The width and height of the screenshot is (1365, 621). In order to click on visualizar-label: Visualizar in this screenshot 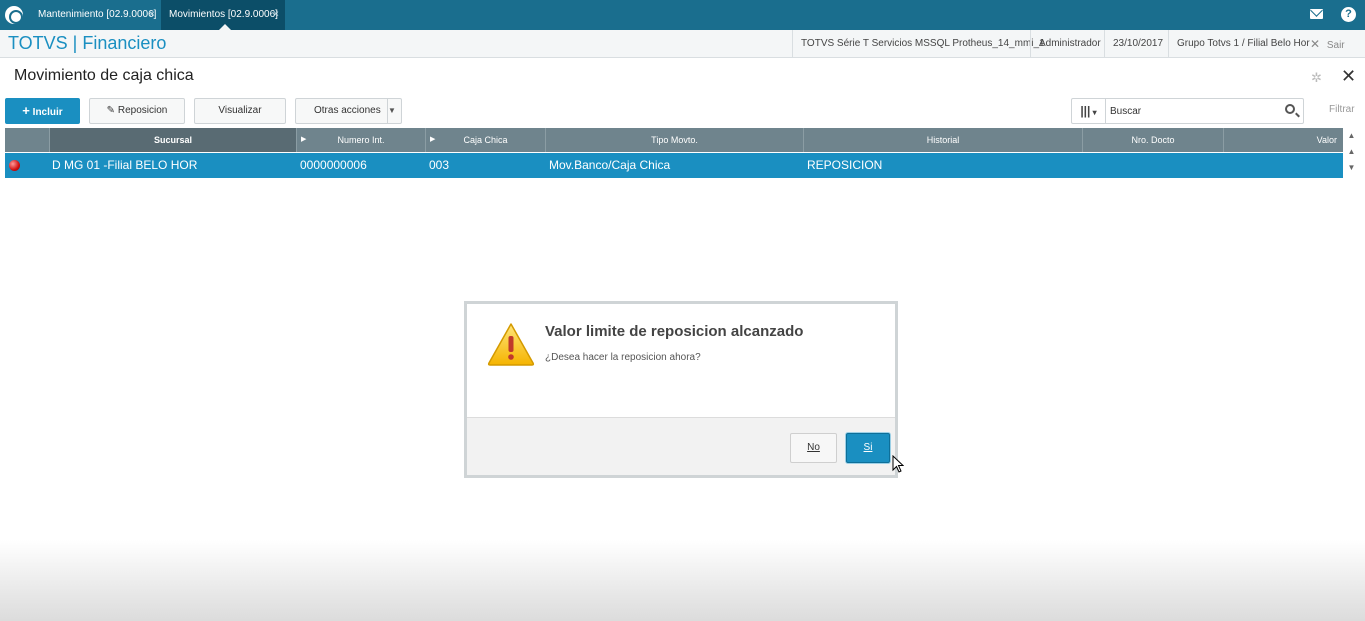, I will do `click(240, 110)`.